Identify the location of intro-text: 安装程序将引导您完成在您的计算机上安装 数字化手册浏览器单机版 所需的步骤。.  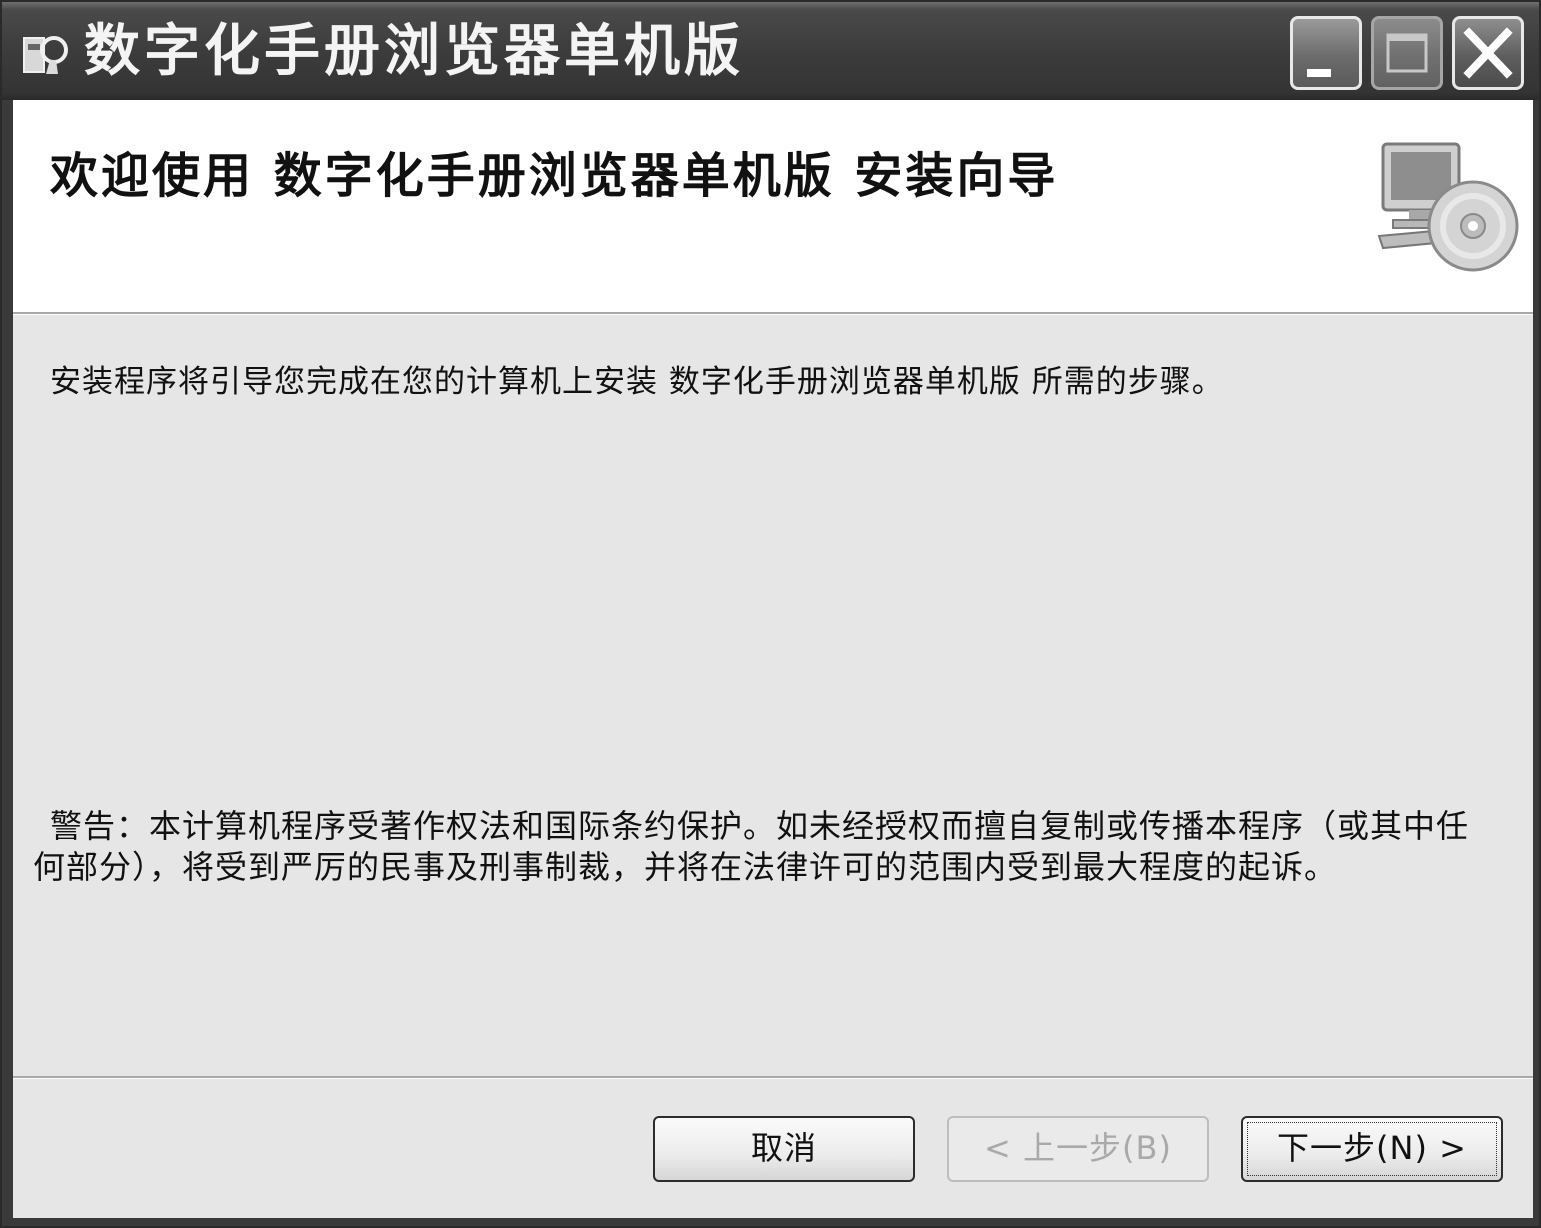
(637, 382).